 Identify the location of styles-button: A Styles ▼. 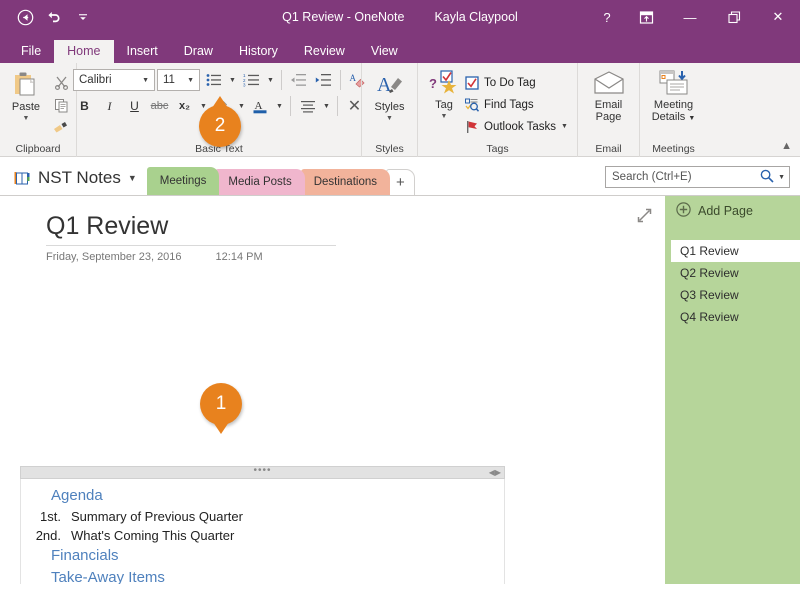
(390, 94).